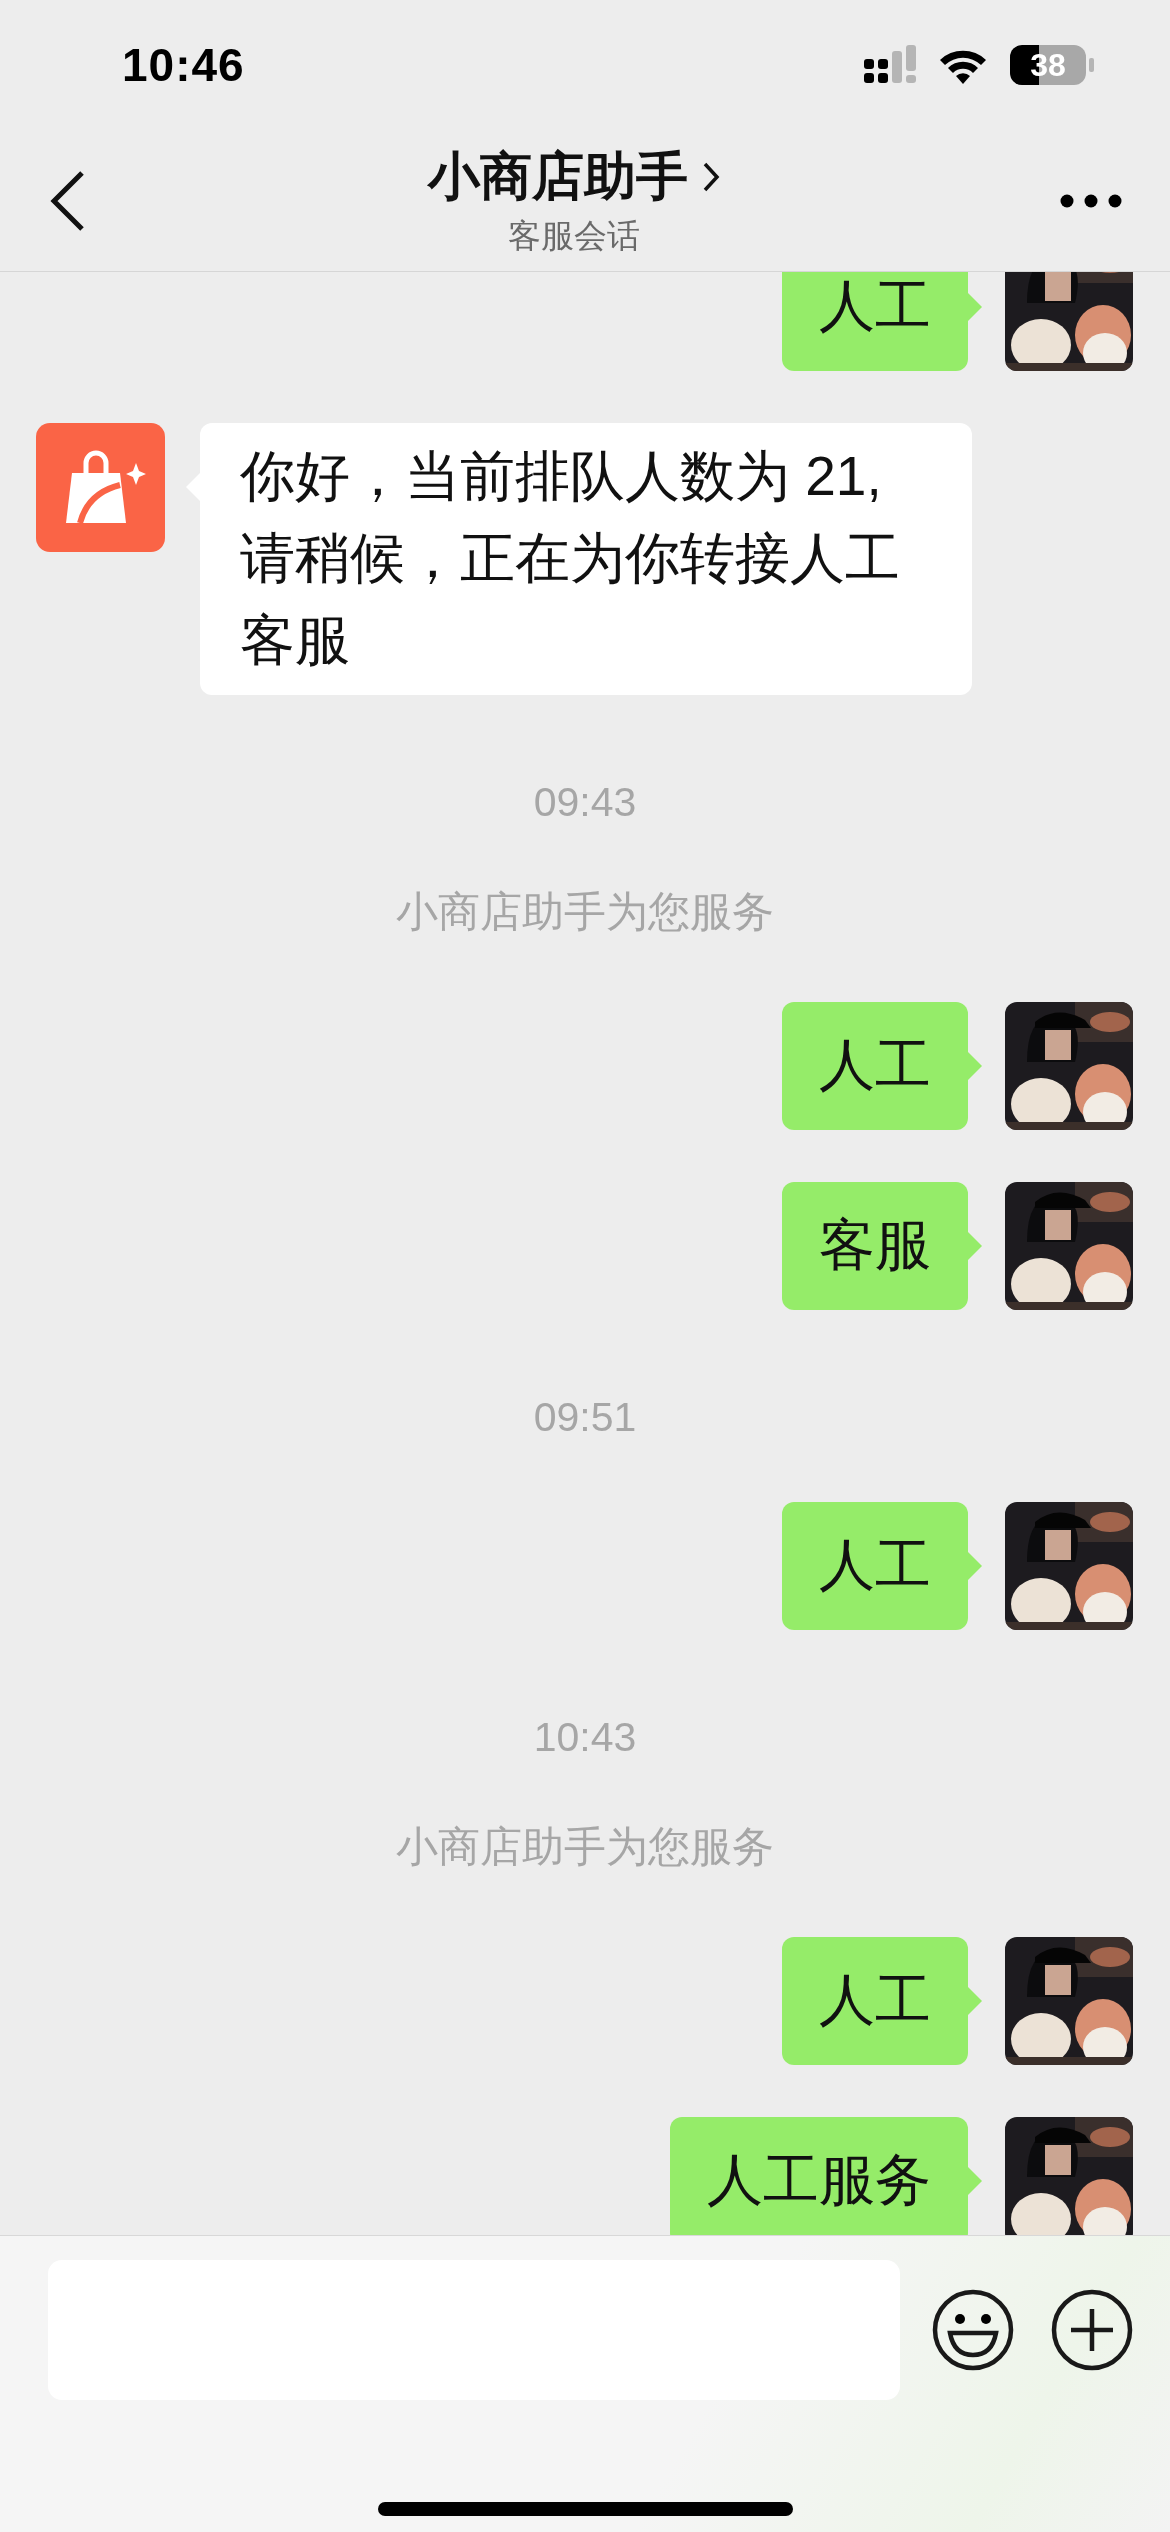 Image resolution: width=1170 pixels, height=2532 pixels. Describe the element at coordinates (585, 1737) in the screenshot. I see `message-time: 10:43` at that location.